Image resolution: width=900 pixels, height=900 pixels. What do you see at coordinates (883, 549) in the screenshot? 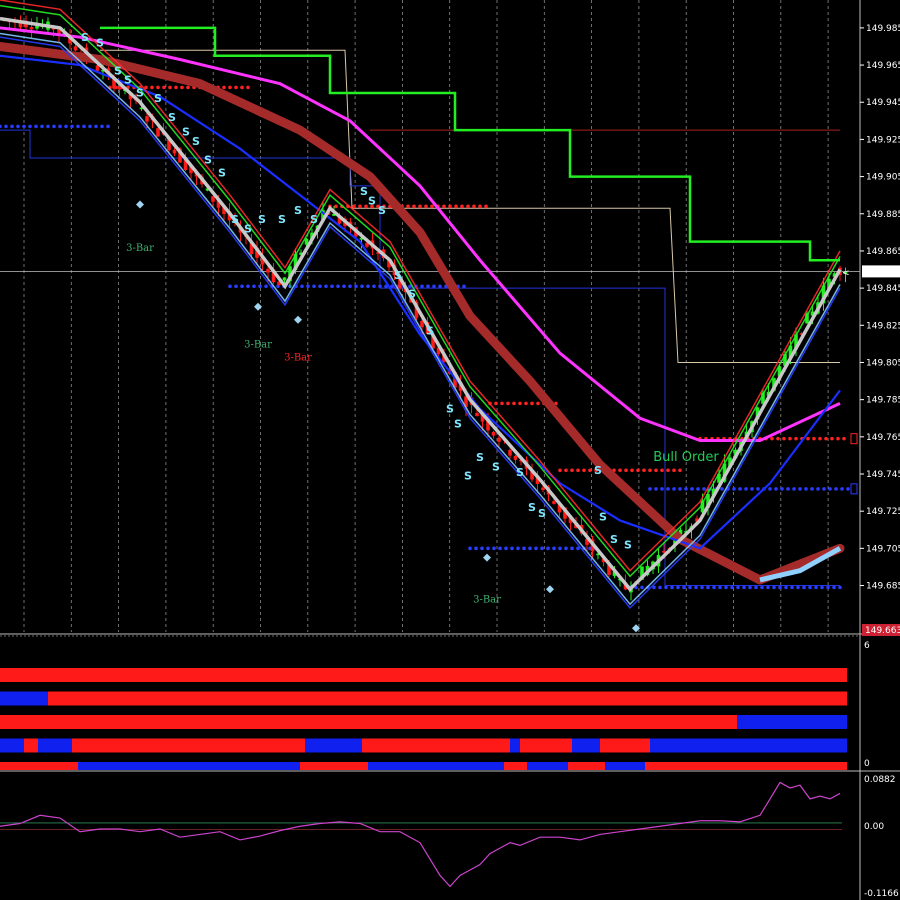
I see `price-axis-tick-label: 149.705` at bounding box center [883, 549].